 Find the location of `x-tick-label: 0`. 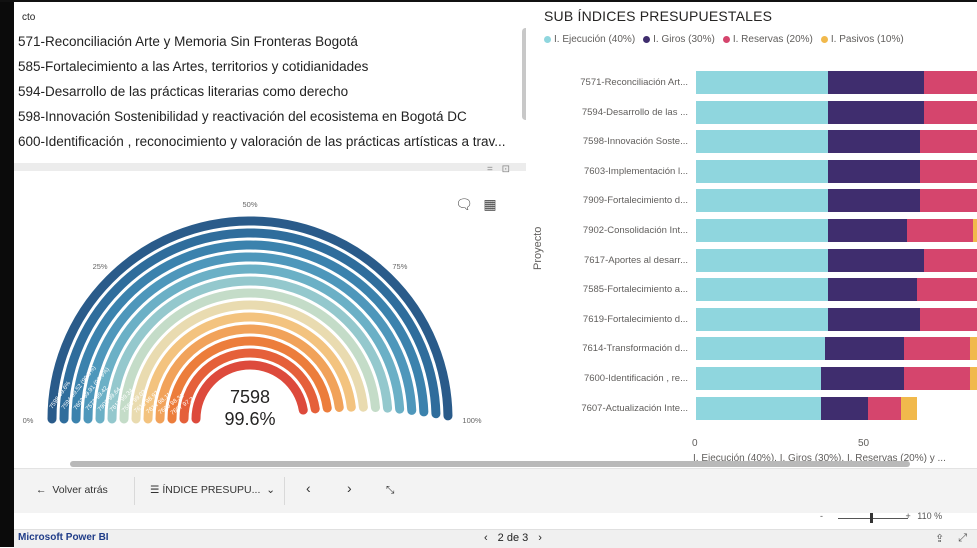

x-tick-label: 0 is located at coordinates (695, 443).